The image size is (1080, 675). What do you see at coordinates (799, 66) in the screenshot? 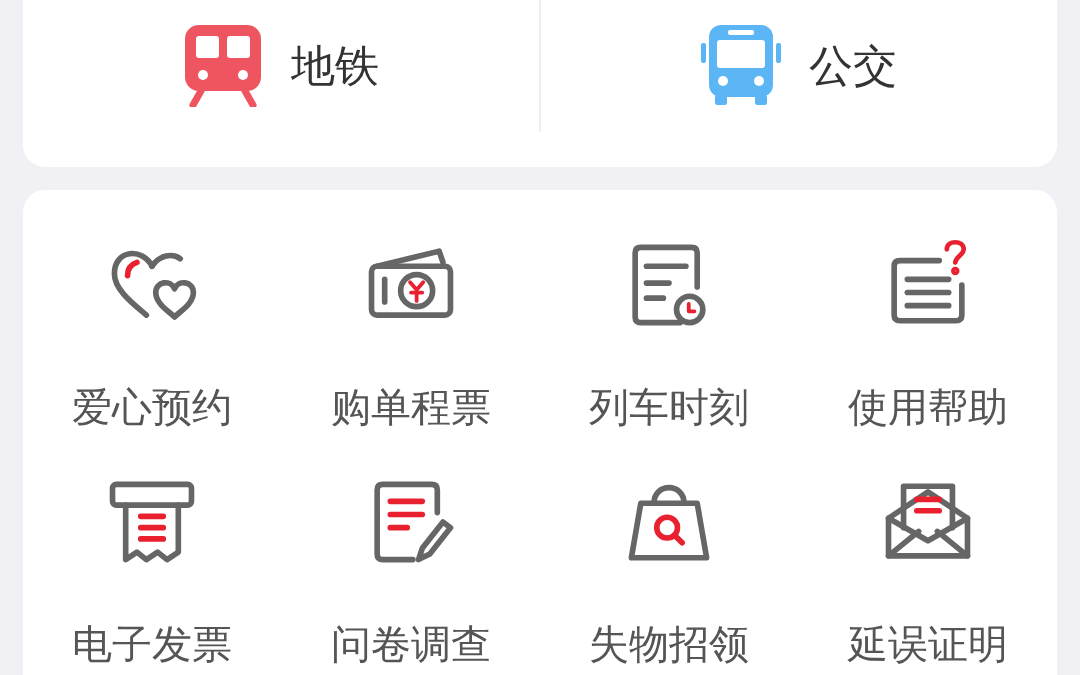
I see `transport-button: 公交` at bounding box center [799, 66].